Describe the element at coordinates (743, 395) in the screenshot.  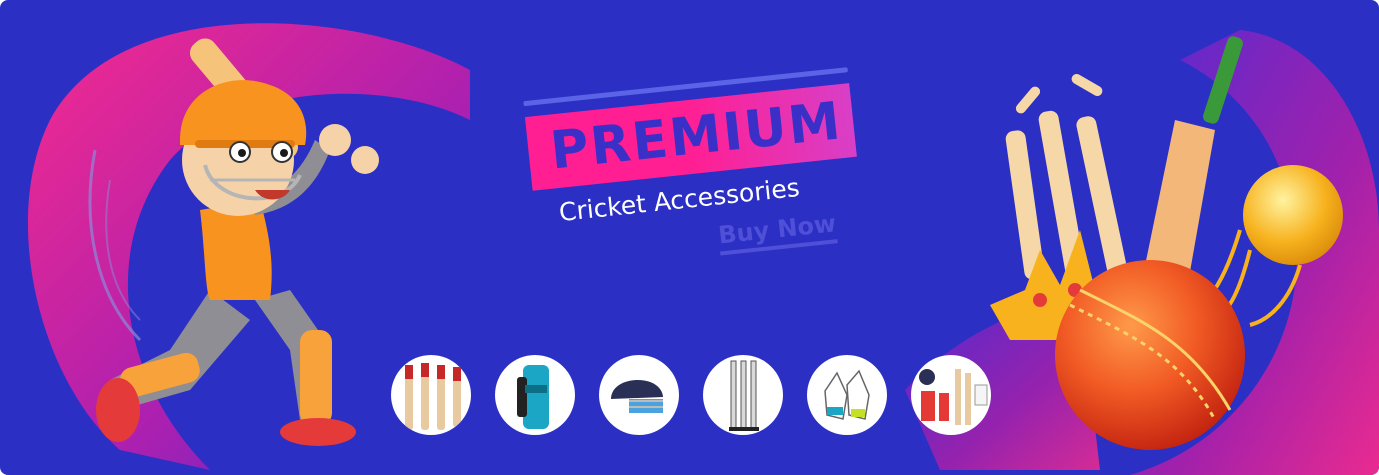
I see `stumps-thumbnail` at that location.